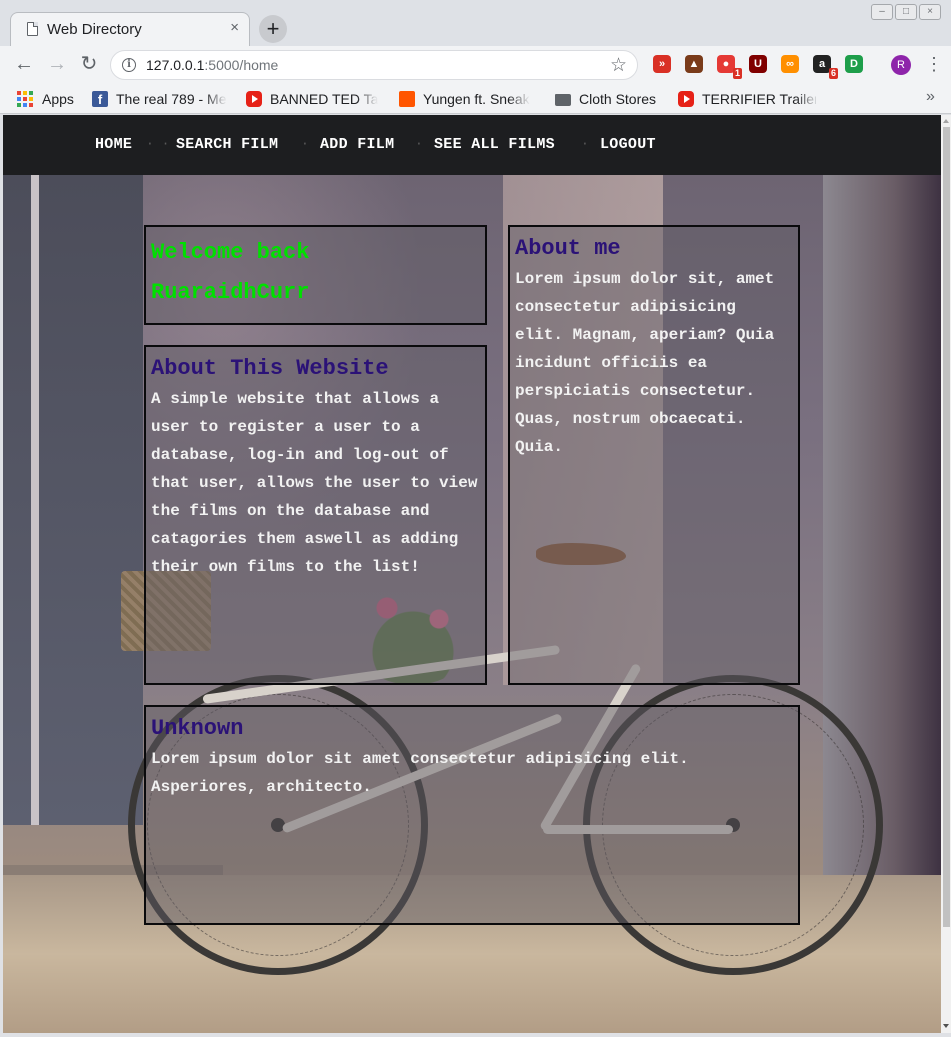 Image resolution: width=951 pixels, height=1037 pixels. I want to click on facebook-icon: f, so click(100, 99).